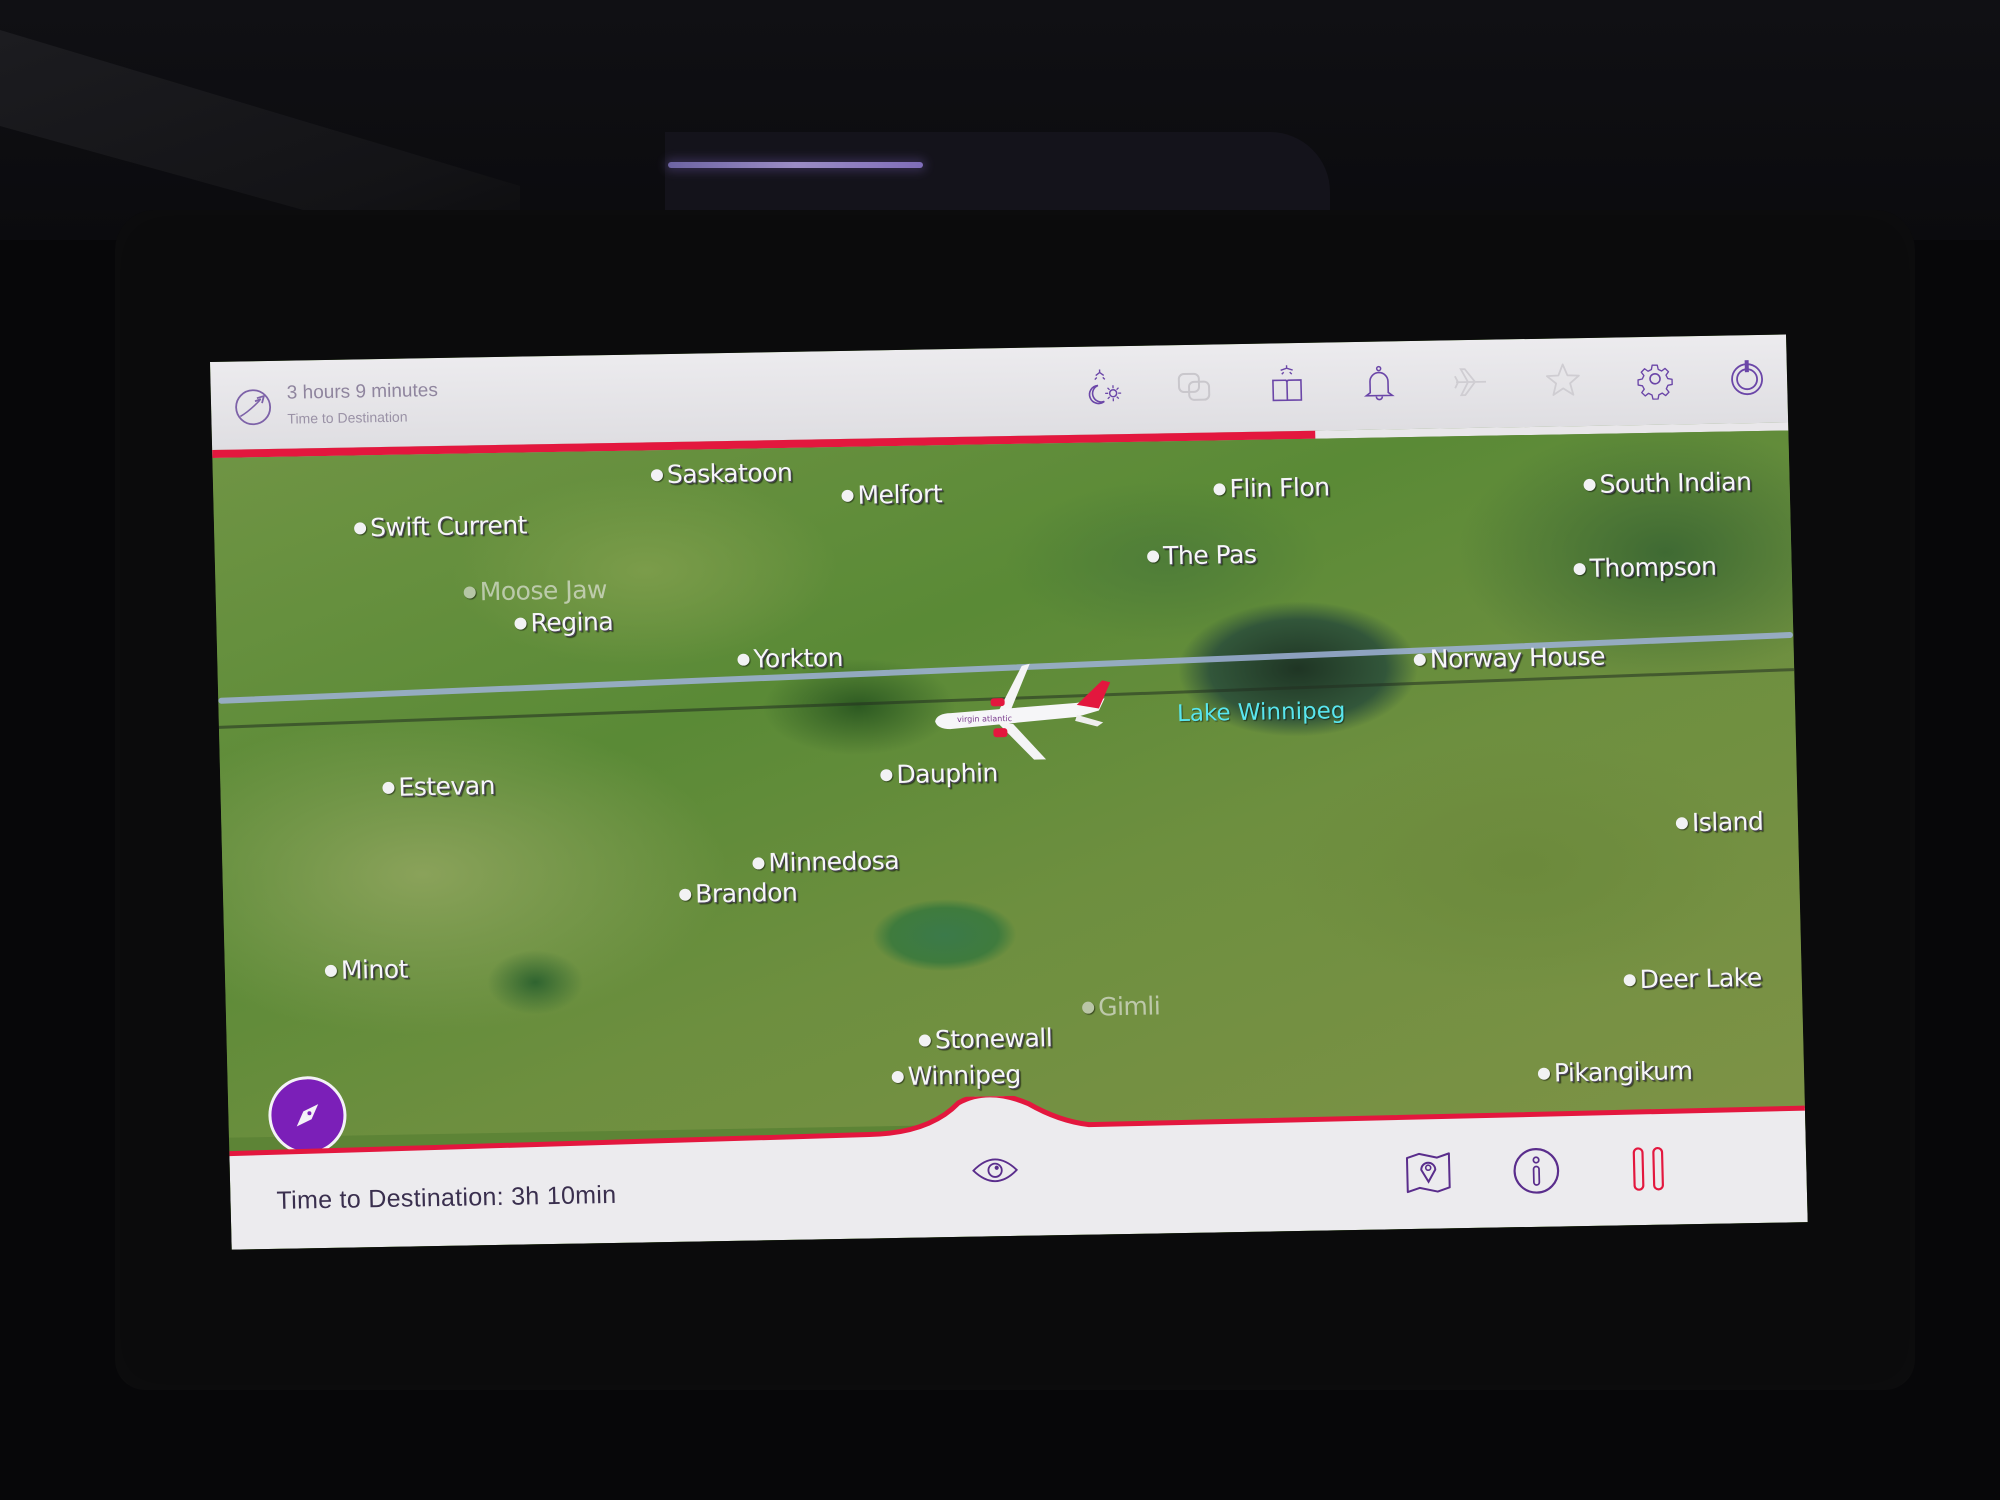 The image size is (2000, 1500). I want to click on svg-text: virgin atlantic, so click(984, 719).